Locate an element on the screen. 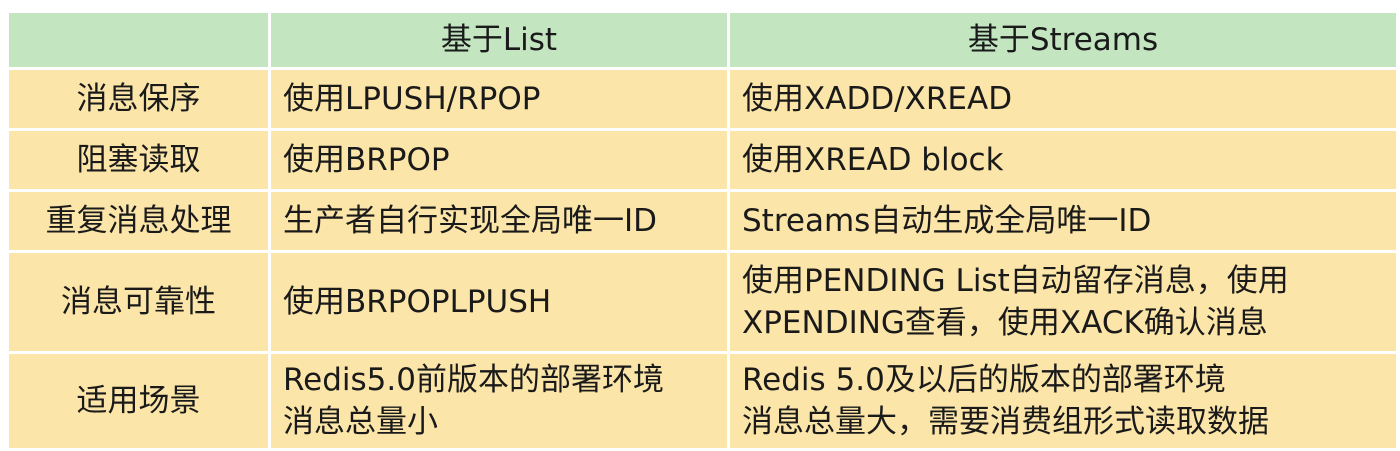  table-row: 消息保序 使用LPUSH/RPOP 使用XADD/XREAD is located at coordinates (702, 99).